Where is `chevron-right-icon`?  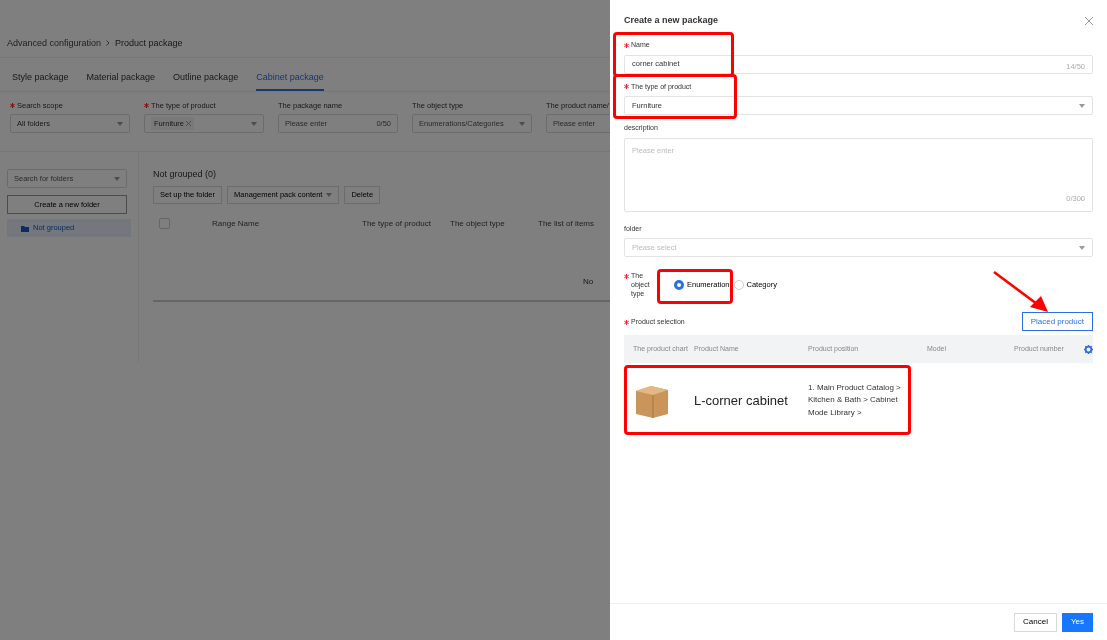 chevron-right-icon is located at coordinates (108, 43).